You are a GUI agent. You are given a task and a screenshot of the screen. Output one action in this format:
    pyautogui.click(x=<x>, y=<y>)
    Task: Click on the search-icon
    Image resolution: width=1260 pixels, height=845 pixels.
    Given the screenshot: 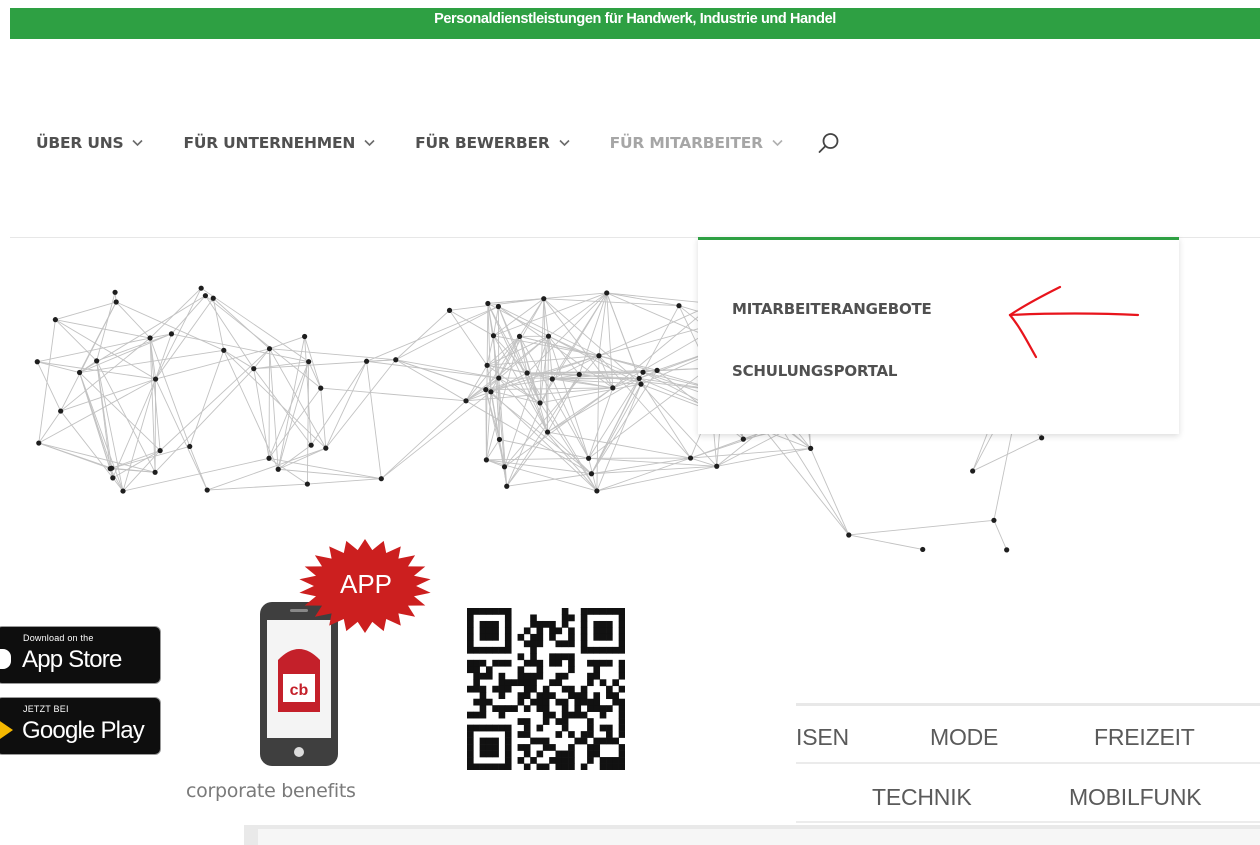 What is the action you would take?
    pyautogui.click(x=829, y=143)
    